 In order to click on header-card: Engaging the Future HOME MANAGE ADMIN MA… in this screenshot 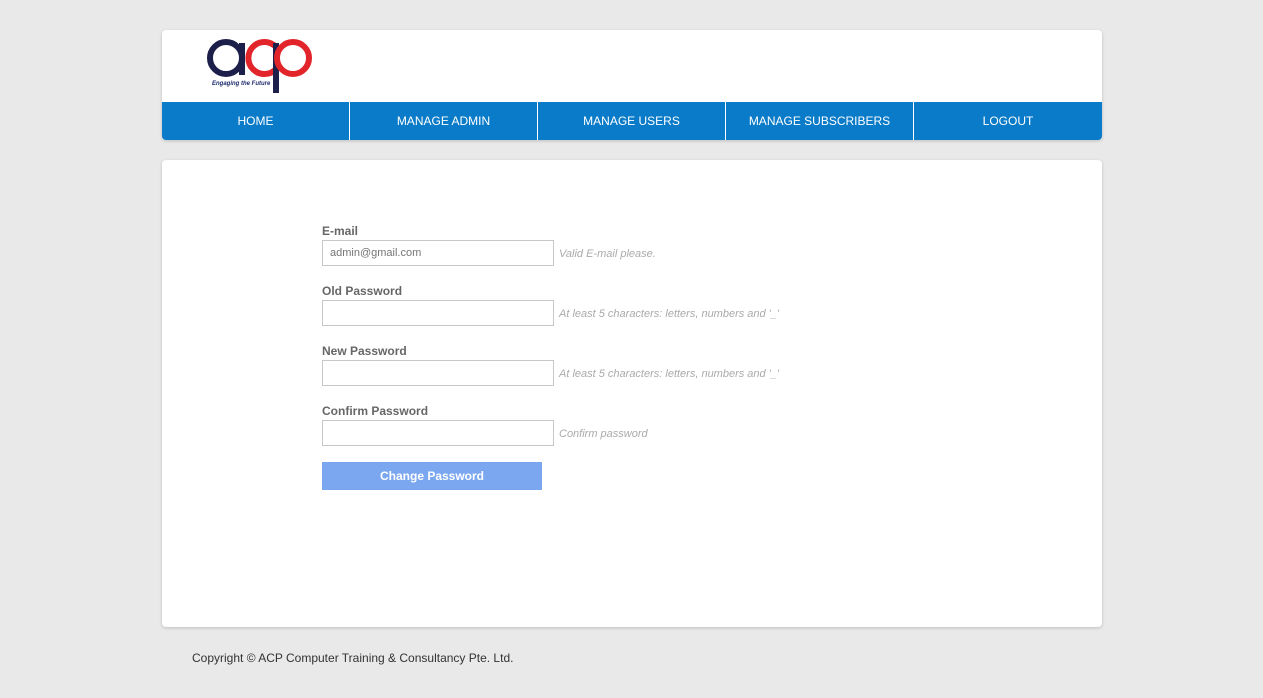, I will do `click(632, 85)`.